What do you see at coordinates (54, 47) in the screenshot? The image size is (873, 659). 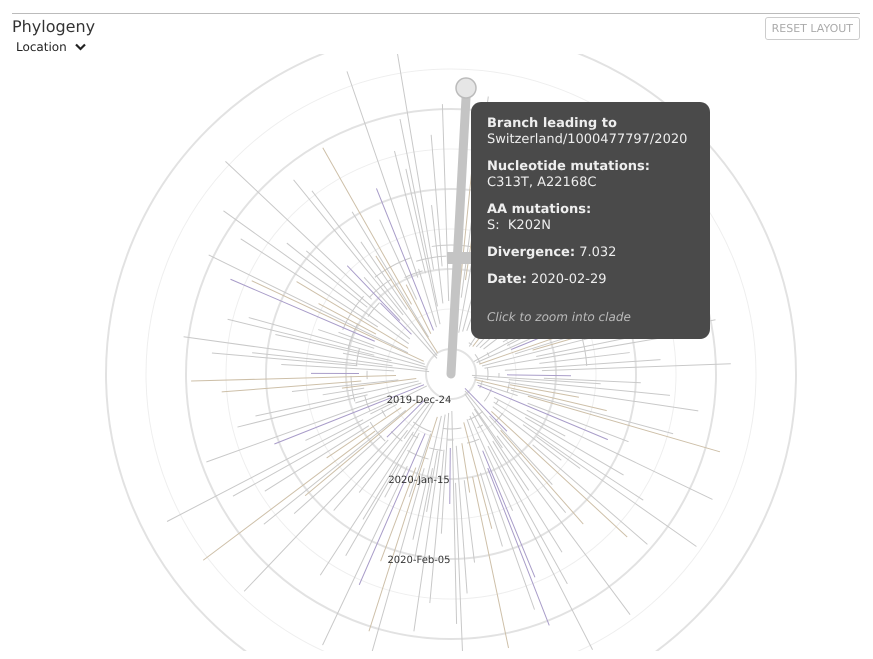 I see `color-by-dropdown: Location` at bounding box center [54, 47].